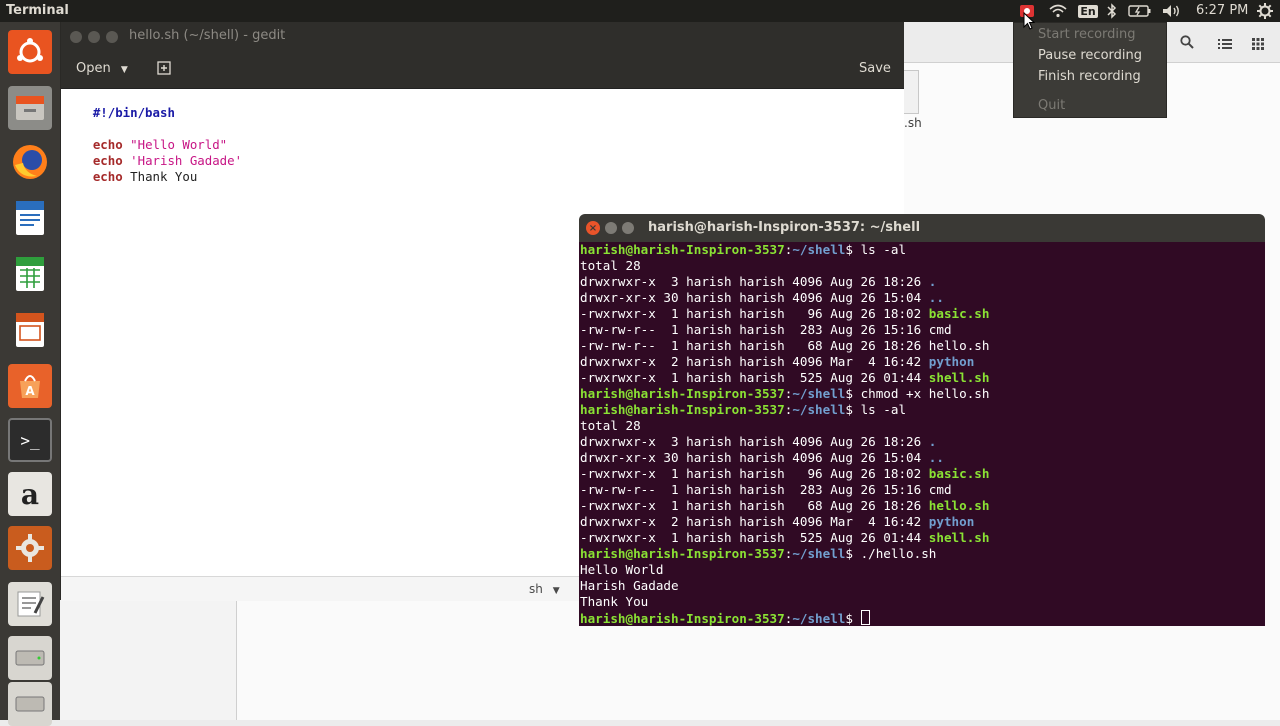 The height and width of the screenshot is (726, 1280). What do you see at coordinates (30, 274) in the screenshot?
I see `libreoffice-calc-icon` at bounding box center [30, 274].